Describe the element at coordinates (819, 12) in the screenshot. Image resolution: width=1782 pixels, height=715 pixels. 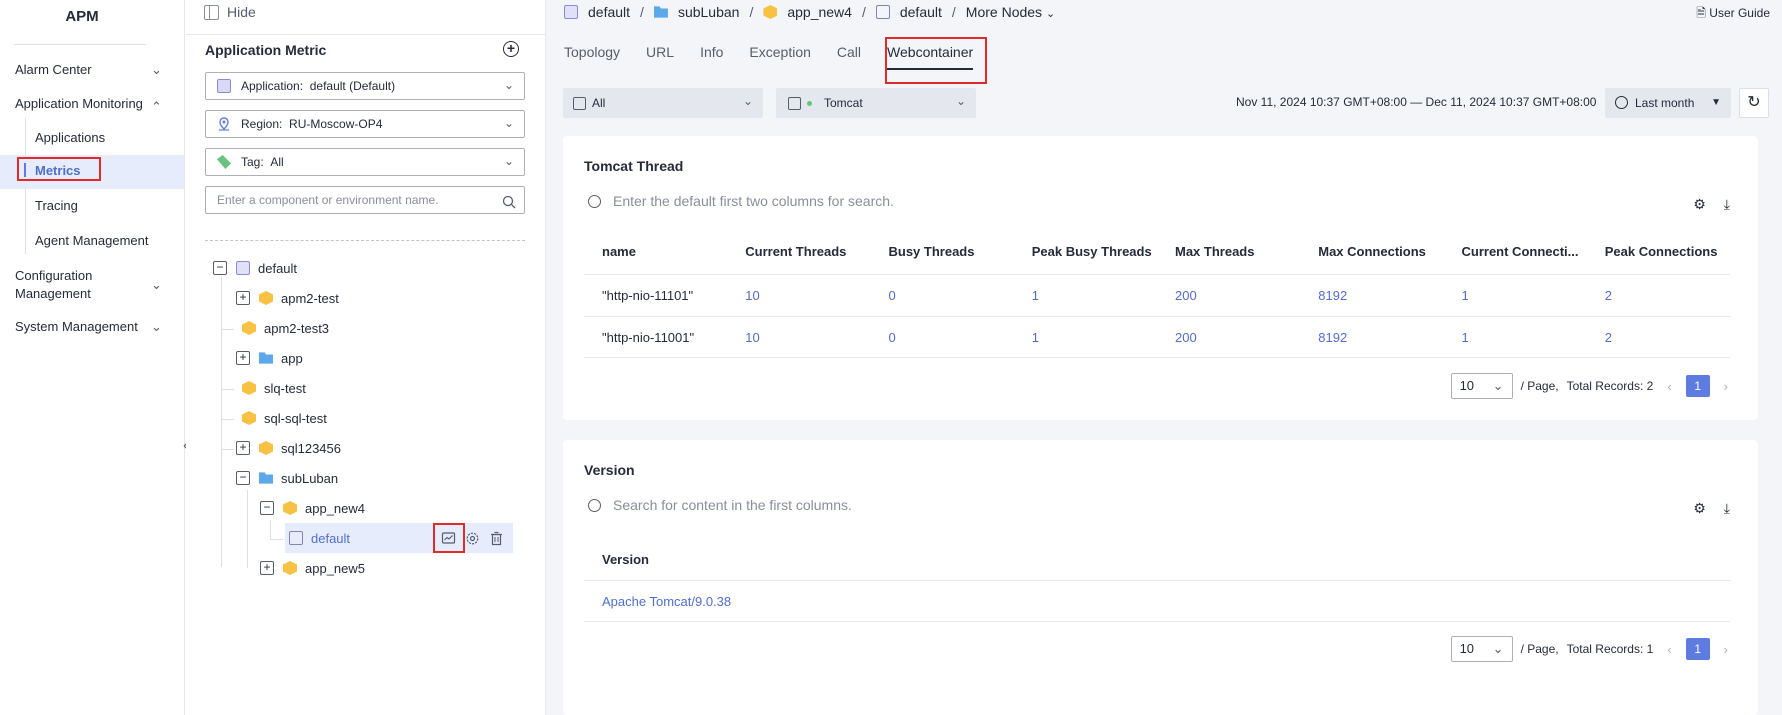
I see `breadcrumb-item: app_new4` at that location.